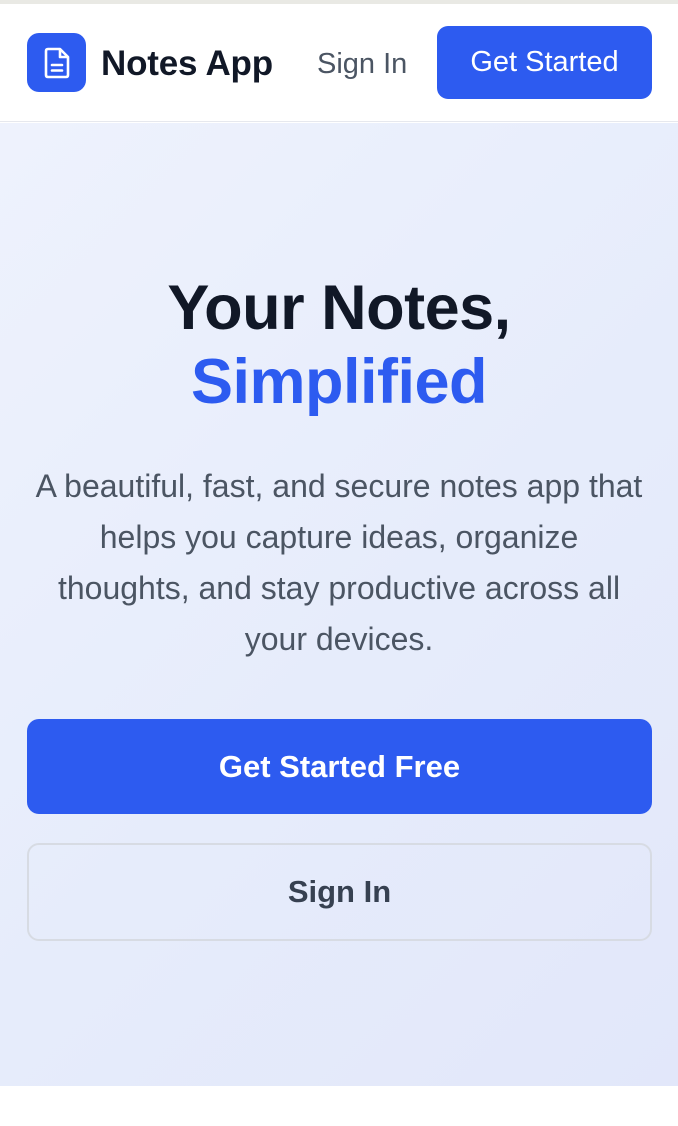  What do you see at coordinates (339, 766) in the screenshot?
I see `get-started-free-button: Get Started Free` at bounding box center [339, 766].